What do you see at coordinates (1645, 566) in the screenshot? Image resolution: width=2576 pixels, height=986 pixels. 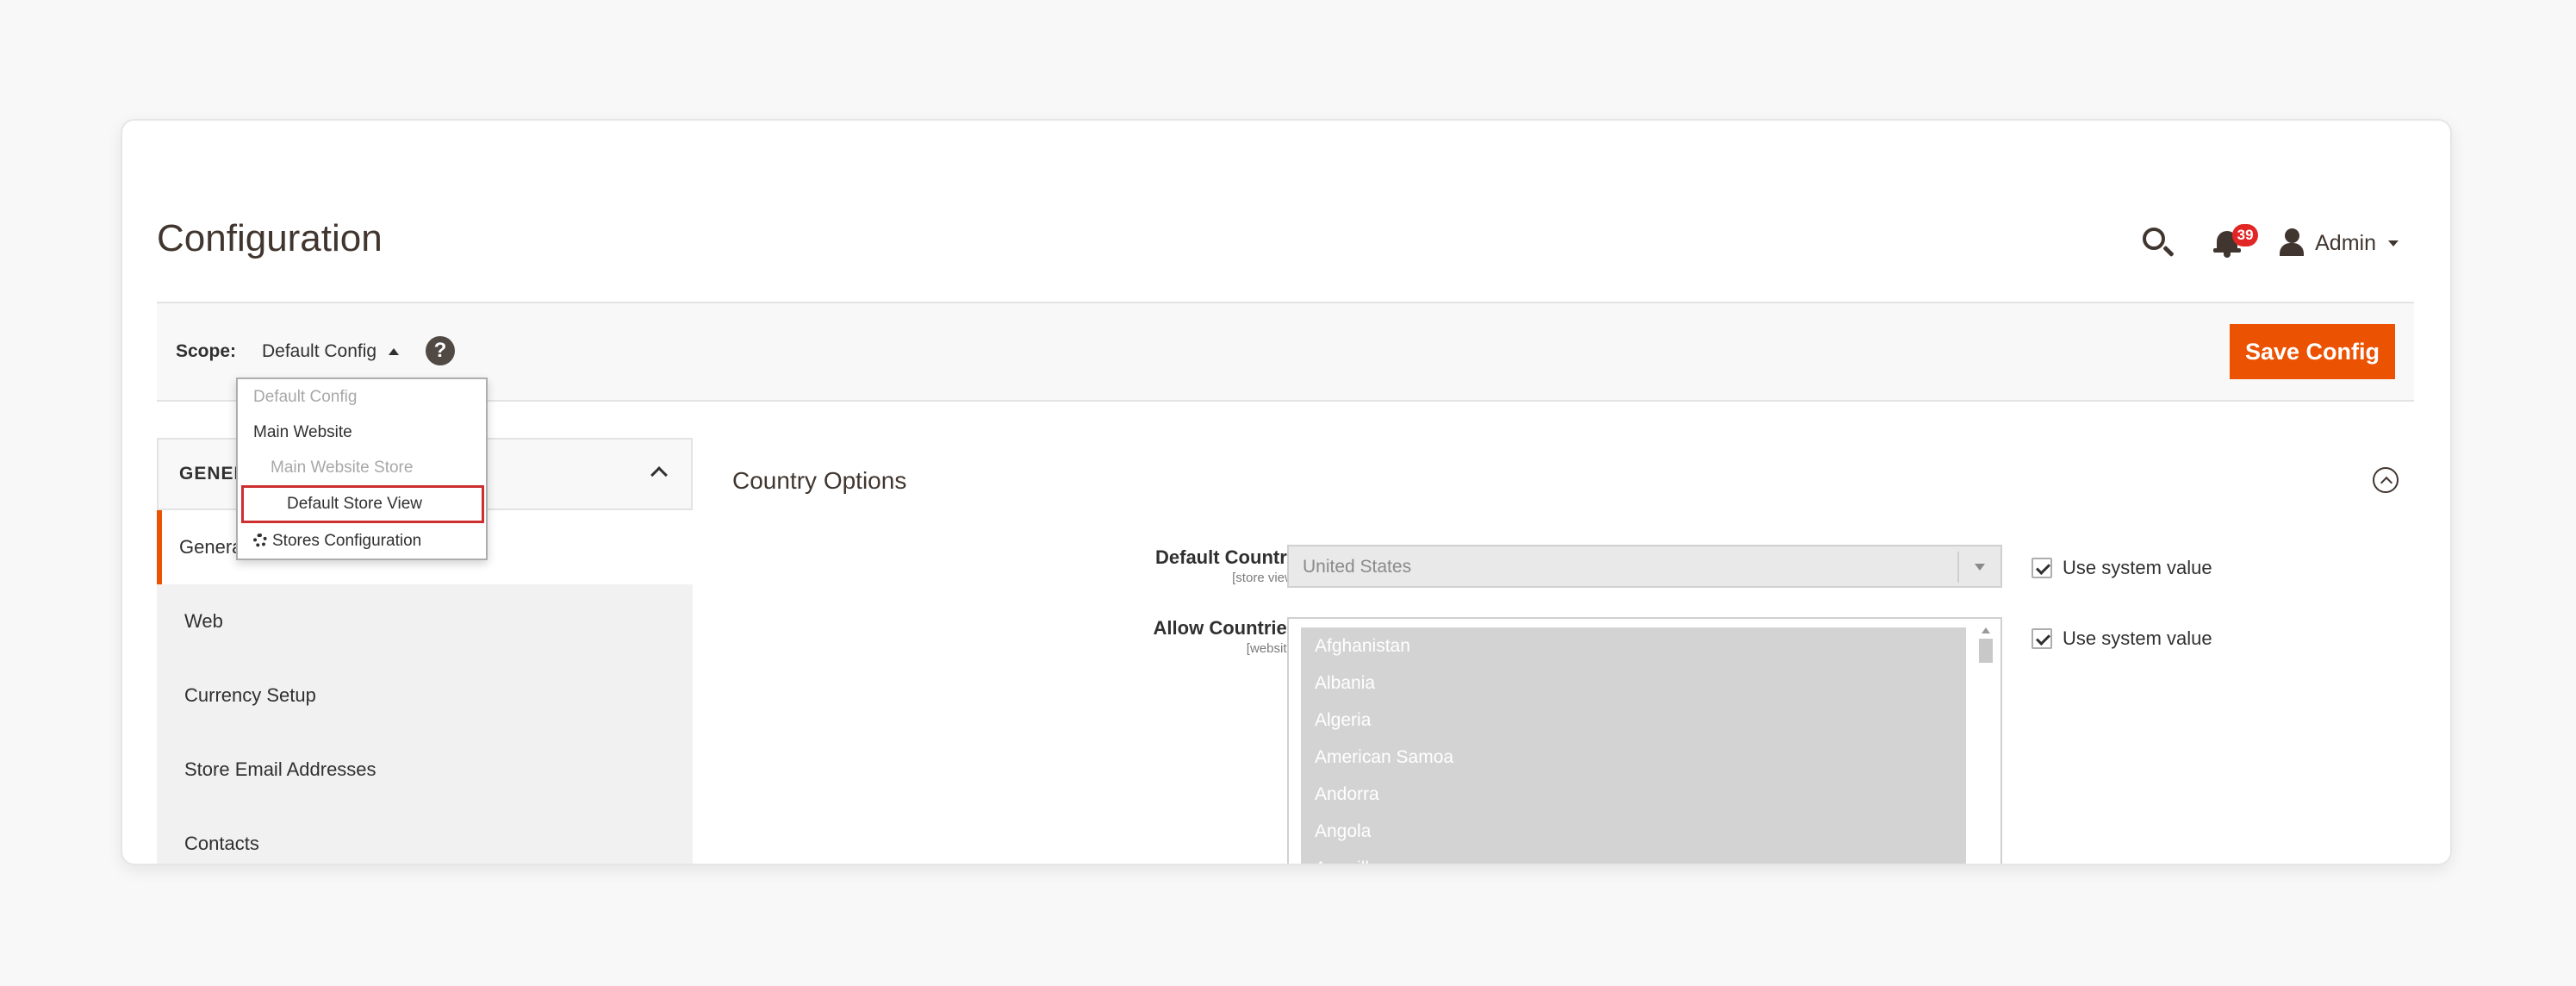 I see `default-country-select: United States` at bounding box center [1645, 566].